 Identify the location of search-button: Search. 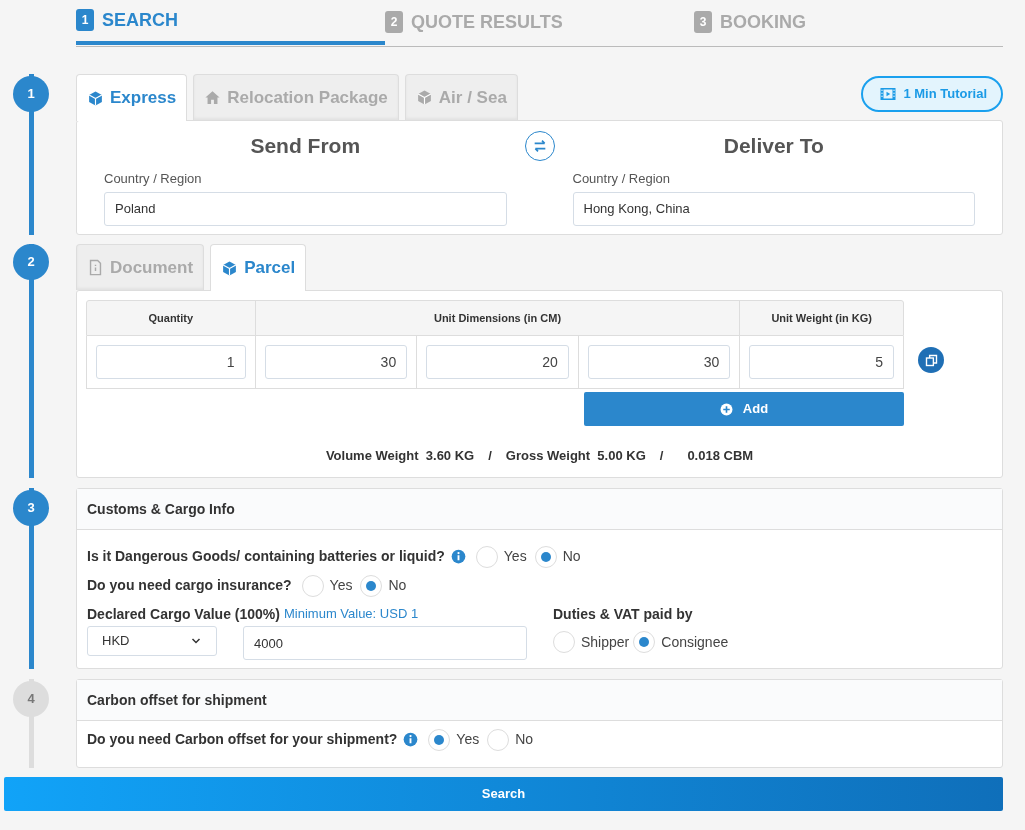
(503, 794).